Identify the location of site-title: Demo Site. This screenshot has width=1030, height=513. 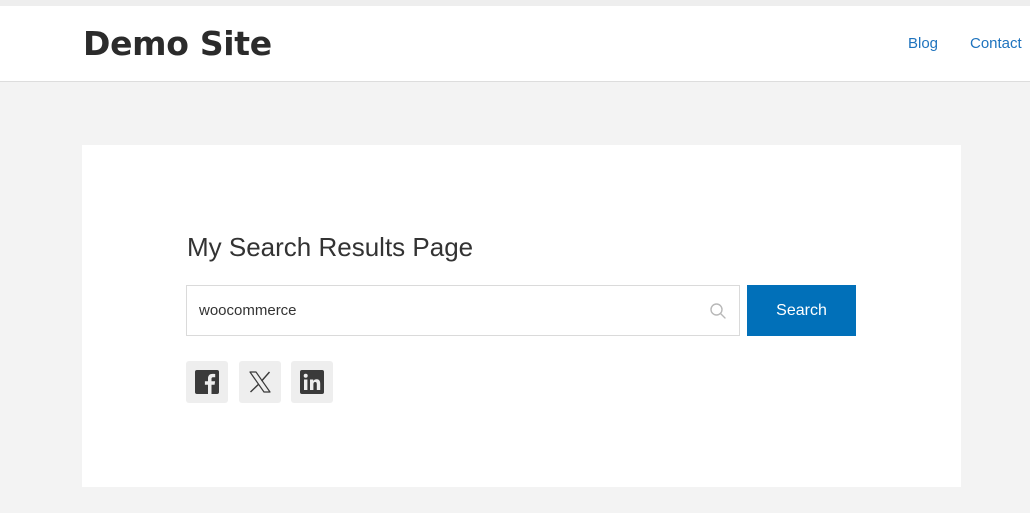
(177, 43).